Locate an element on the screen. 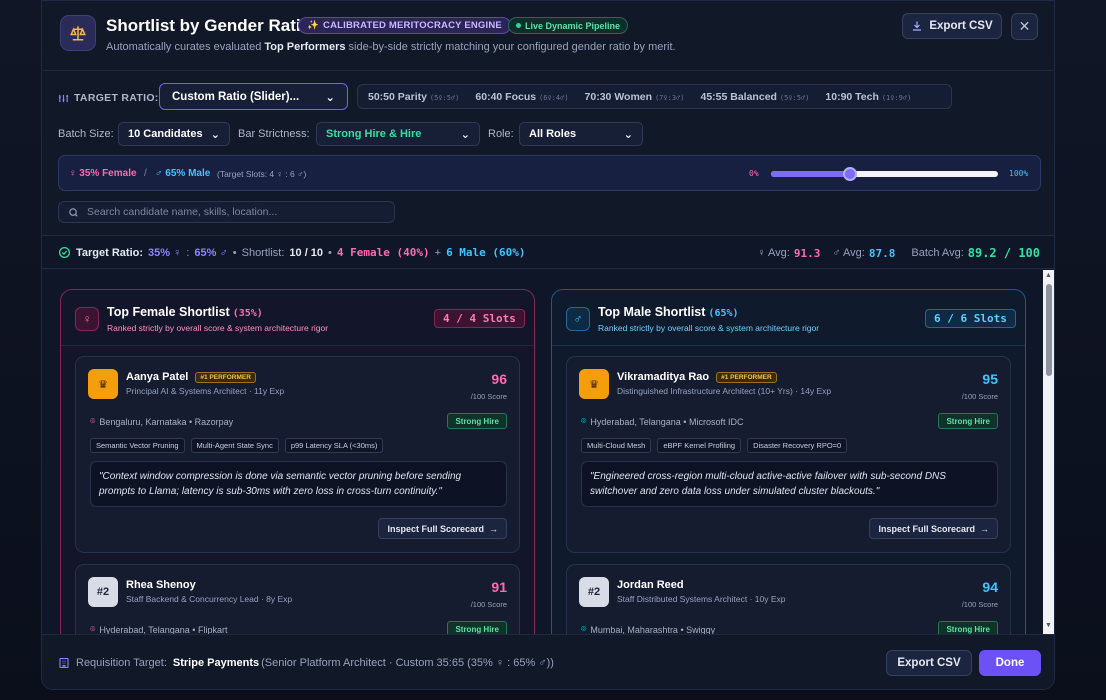 This screenshot has height=700, width=1106. skill-tag: Semantic Vector Pruning is located at coordinates (137, 445).